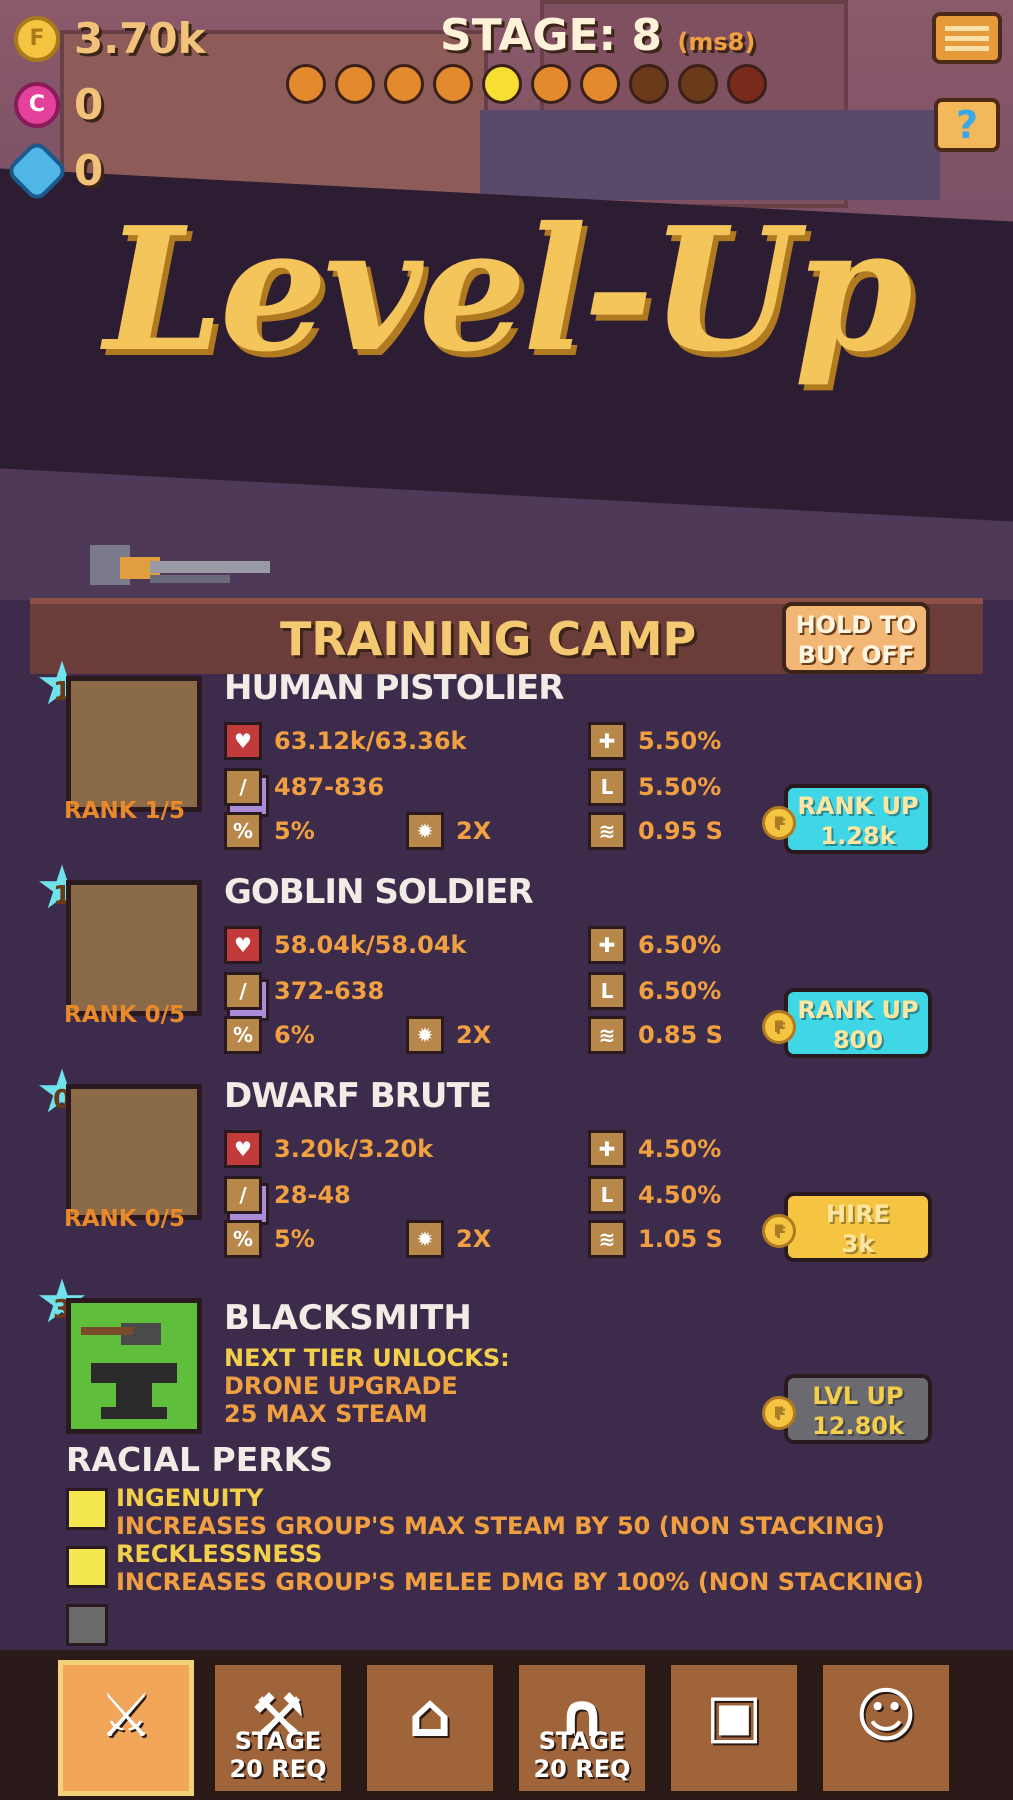  Describe the element at coordinates (140, 38) in the screenshot. I see `gold-amount: 3.70k` at that location.